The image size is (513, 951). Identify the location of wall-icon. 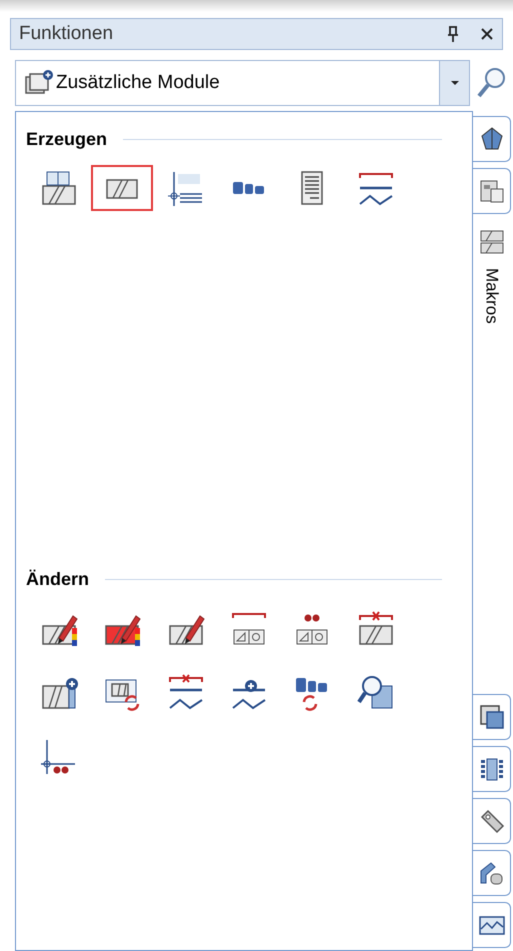
(492, 242).